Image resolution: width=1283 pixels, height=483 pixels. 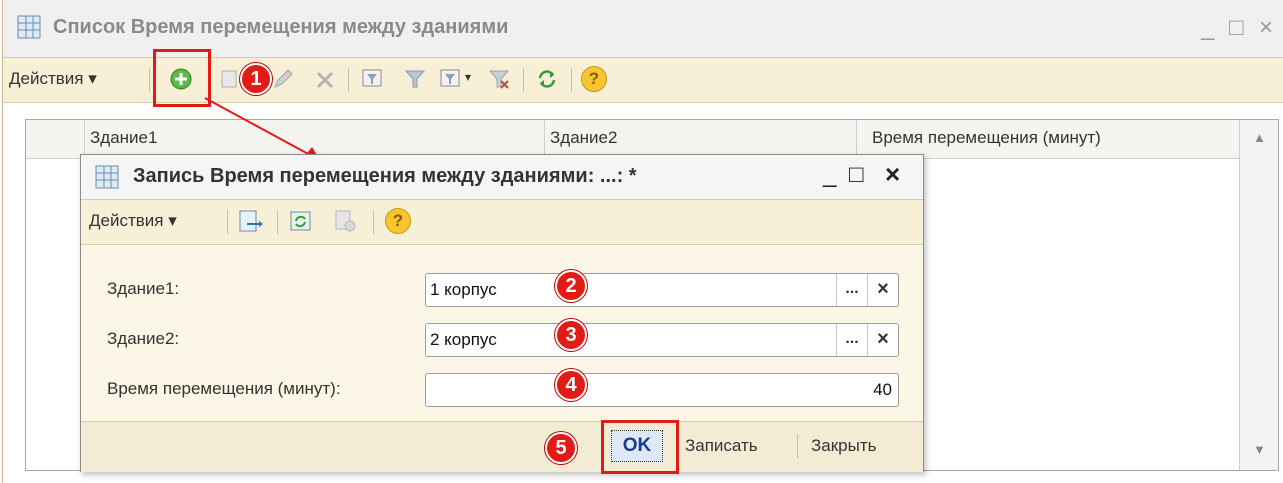 What do you see at coordinates (224, 388) in the screenshot?
I see `travel-time-label: Время перемещения (минут):` at bounding box center [224, 388].